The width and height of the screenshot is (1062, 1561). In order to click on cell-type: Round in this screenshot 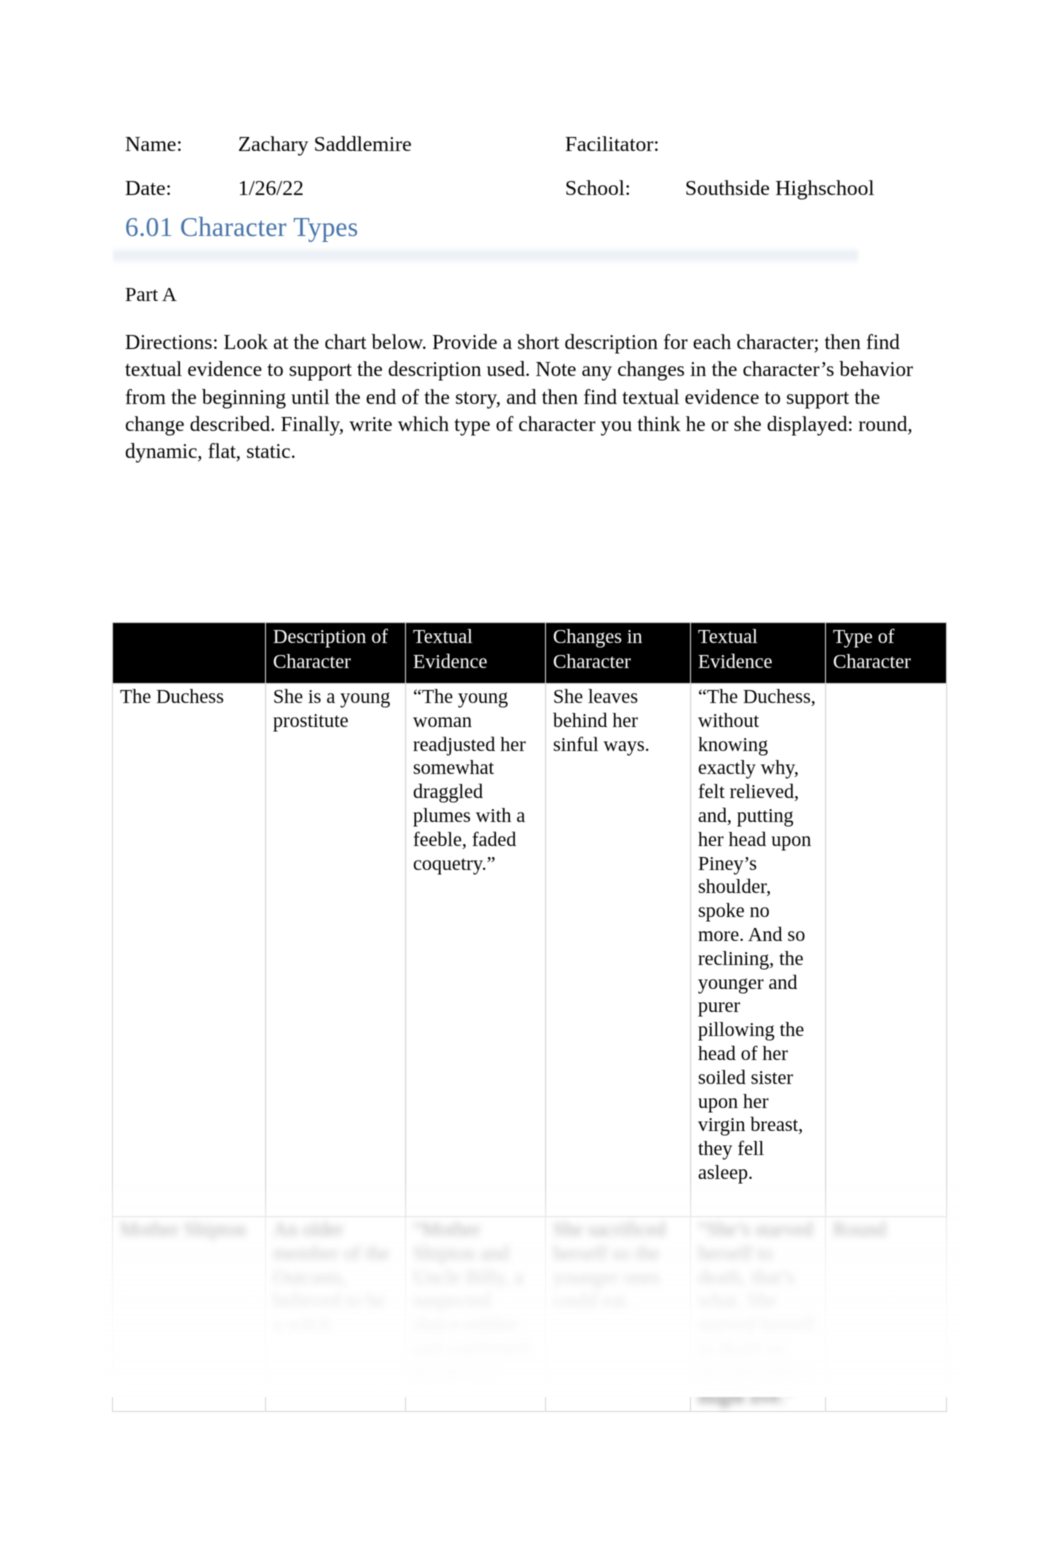, I will do `click(886, 1314)`.